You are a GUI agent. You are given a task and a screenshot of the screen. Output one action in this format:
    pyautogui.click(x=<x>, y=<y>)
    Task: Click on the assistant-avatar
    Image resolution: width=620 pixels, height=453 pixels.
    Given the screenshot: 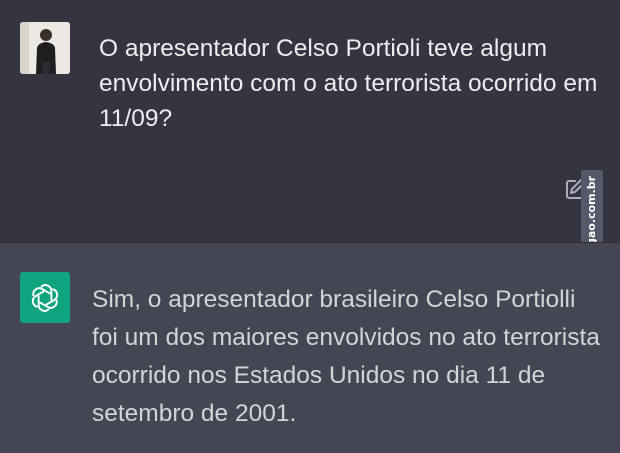 What is the action you would take?
    pyautogui.click(x=45, y=297)
    